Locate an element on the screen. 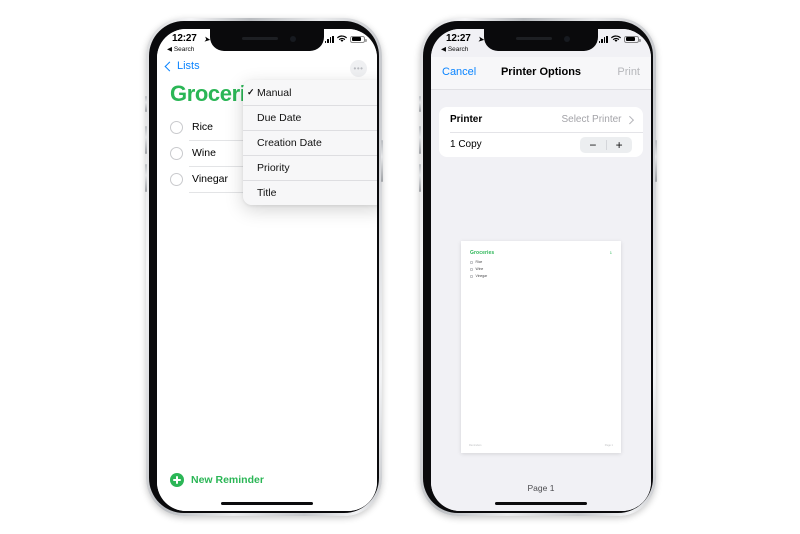 The height and width of the screenshot is (534, 800). back-to-lists-button: Lists is located at coordinates (182, 66).